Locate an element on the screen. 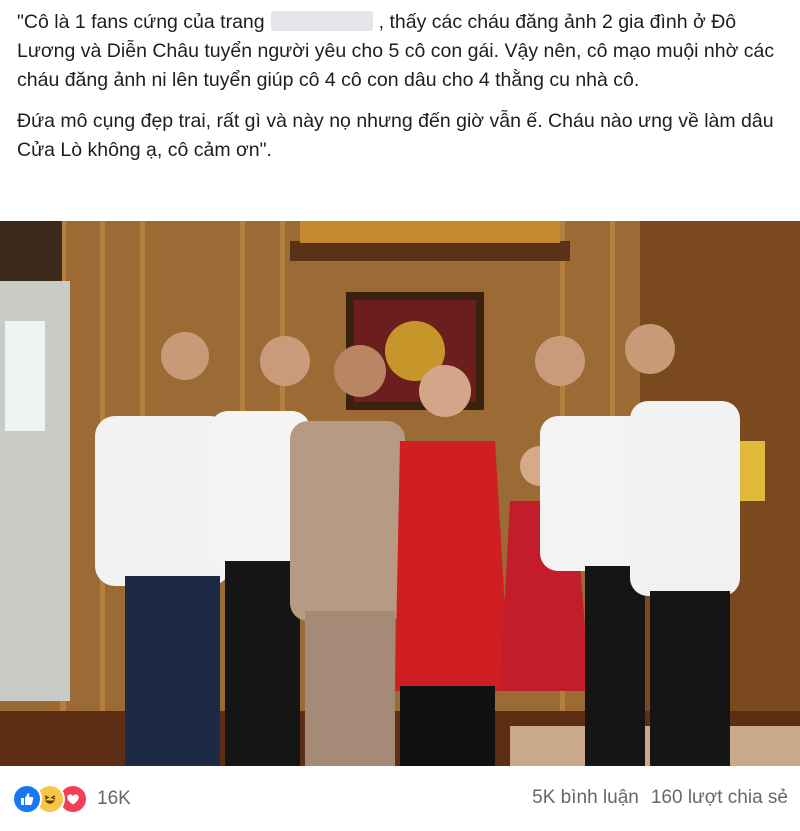 The image size is (800, 831). reaction-count: 16K is located at coordinates (114, 798).